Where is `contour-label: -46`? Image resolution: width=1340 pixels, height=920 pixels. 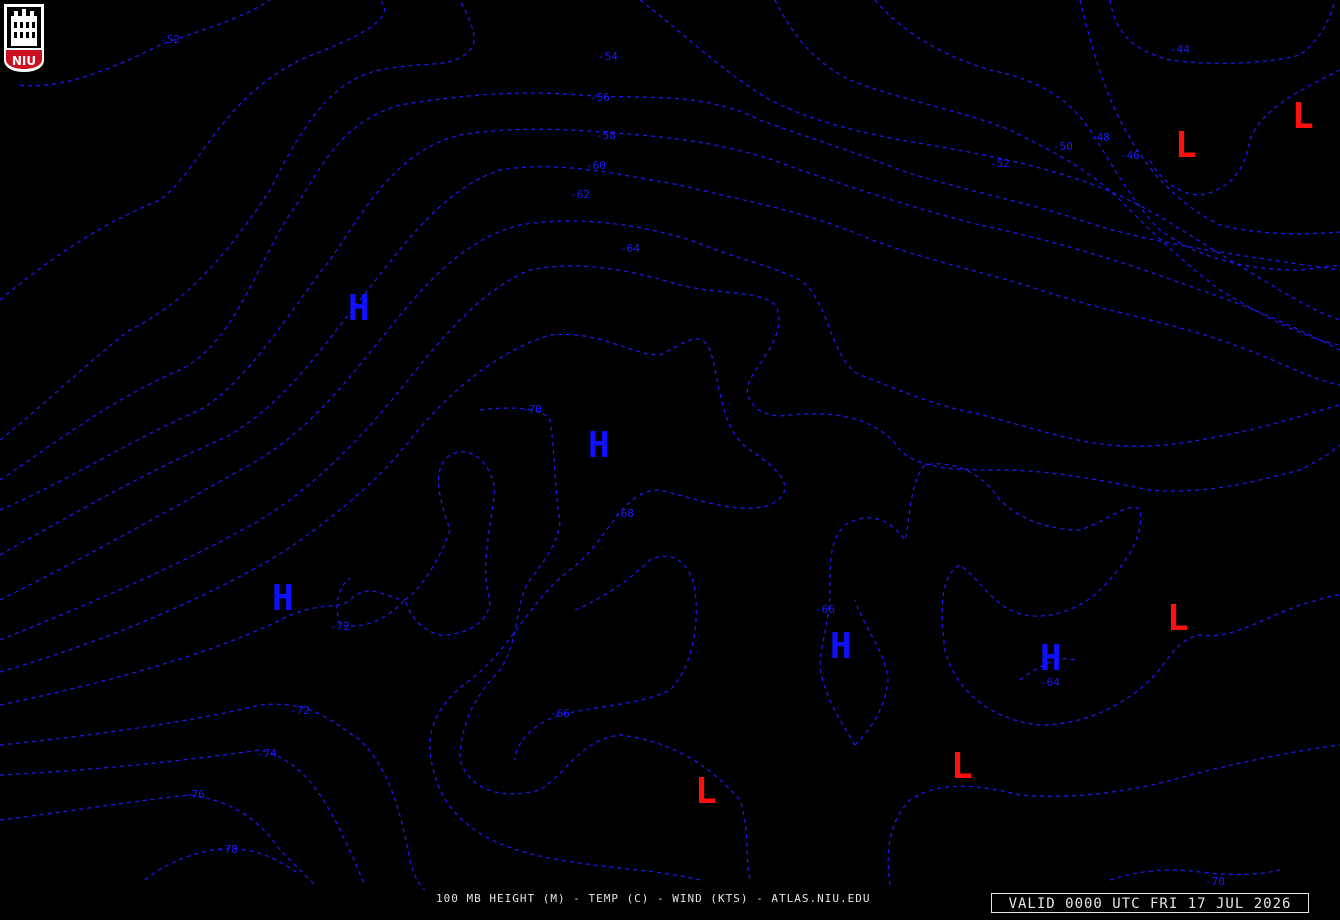
contour-label: -46 is located at coordinates (1130, 155).